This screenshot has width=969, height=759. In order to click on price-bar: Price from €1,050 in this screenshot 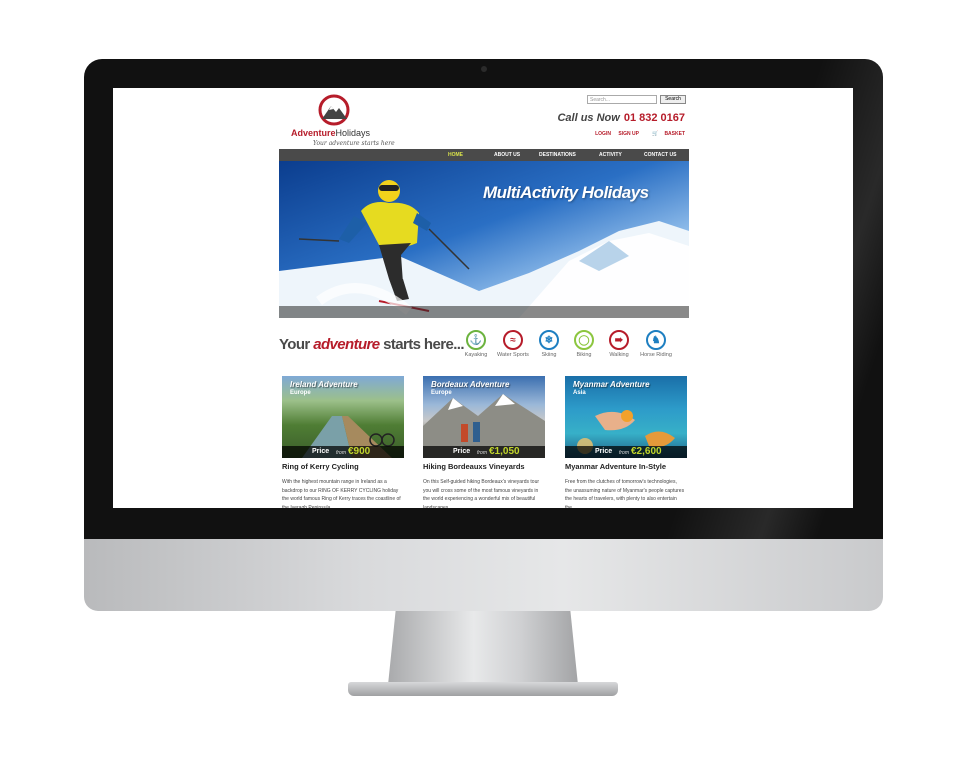, I will do `click(484, 452)`.